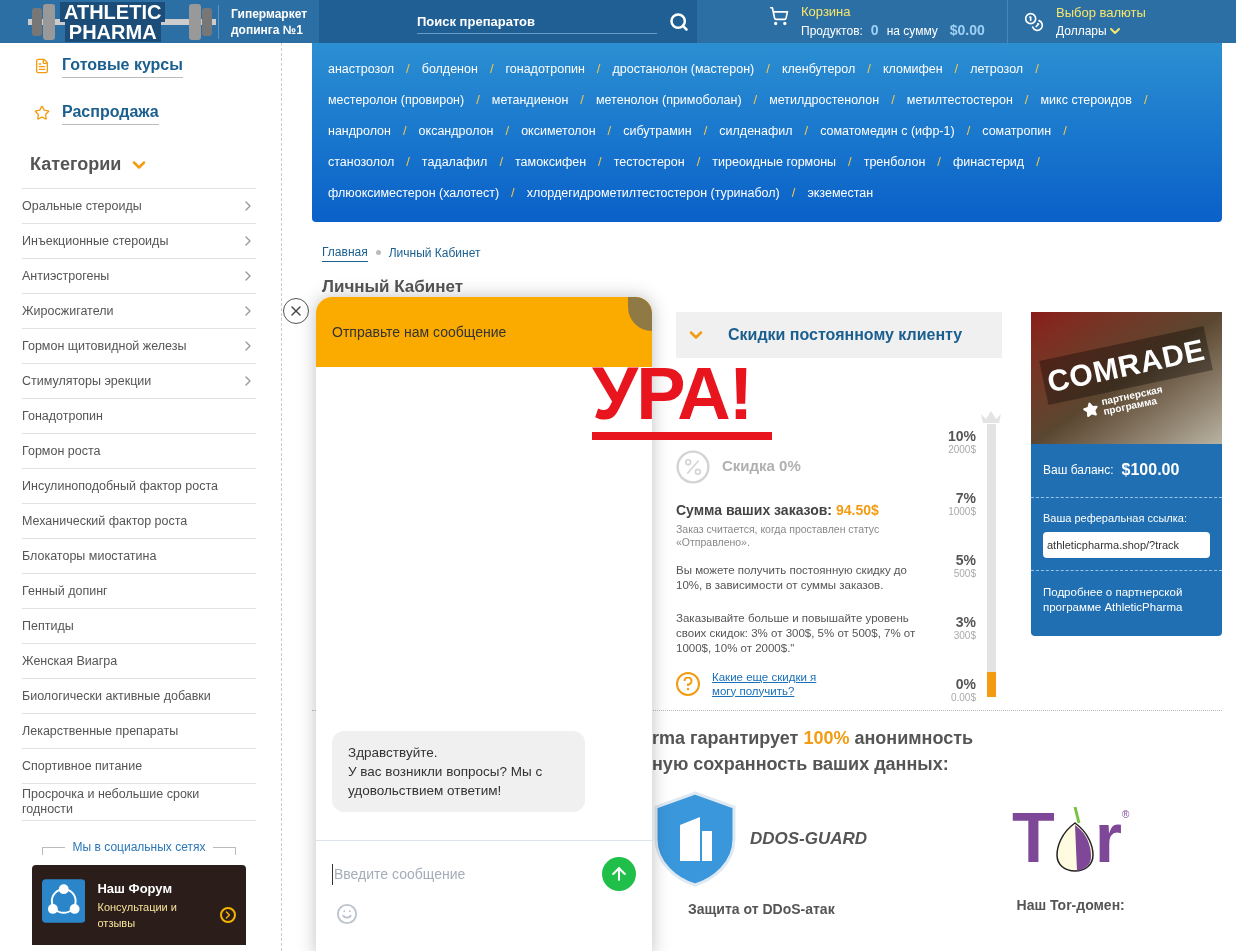 The height and width of the screenshot is (951, 1236). What do you see at coordinates (396, 100) in the screenshot?
I see `tag-link: местеролон (провирон)` at bounding box center [396, 100].